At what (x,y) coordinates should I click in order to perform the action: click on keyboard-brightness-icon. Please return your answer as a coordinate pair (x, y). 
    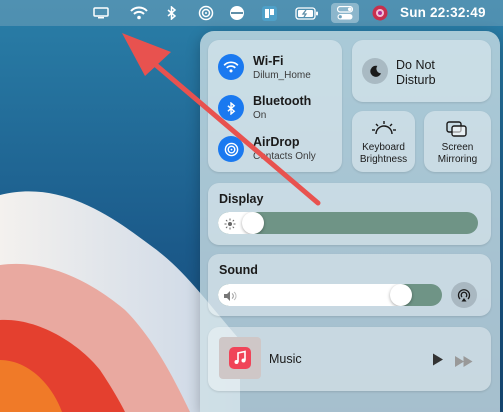
    Looking at the image, I should click on (384, 130).